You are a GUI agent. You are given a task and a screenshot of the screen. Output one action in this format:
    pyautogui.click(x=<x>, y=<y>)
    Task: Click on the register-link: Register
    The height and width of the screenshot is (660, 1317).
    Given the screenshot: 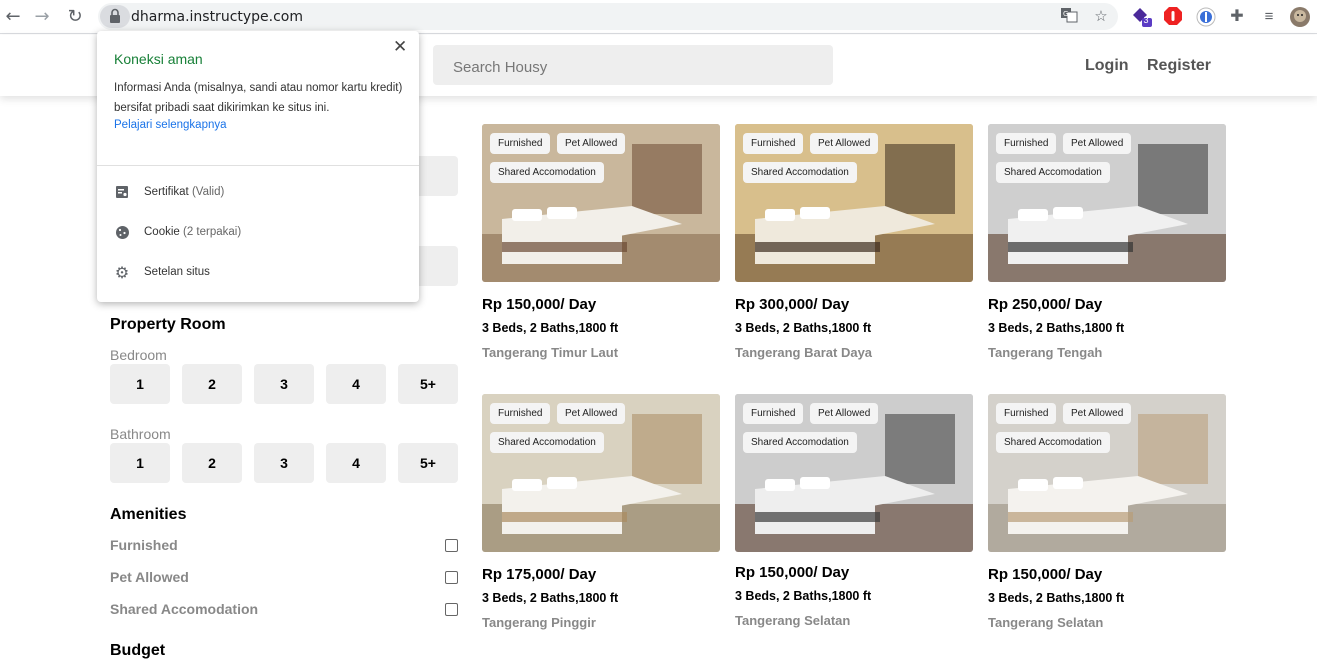 What is the action you would take?
    pyautogui.click(x=1179, y=66)
    